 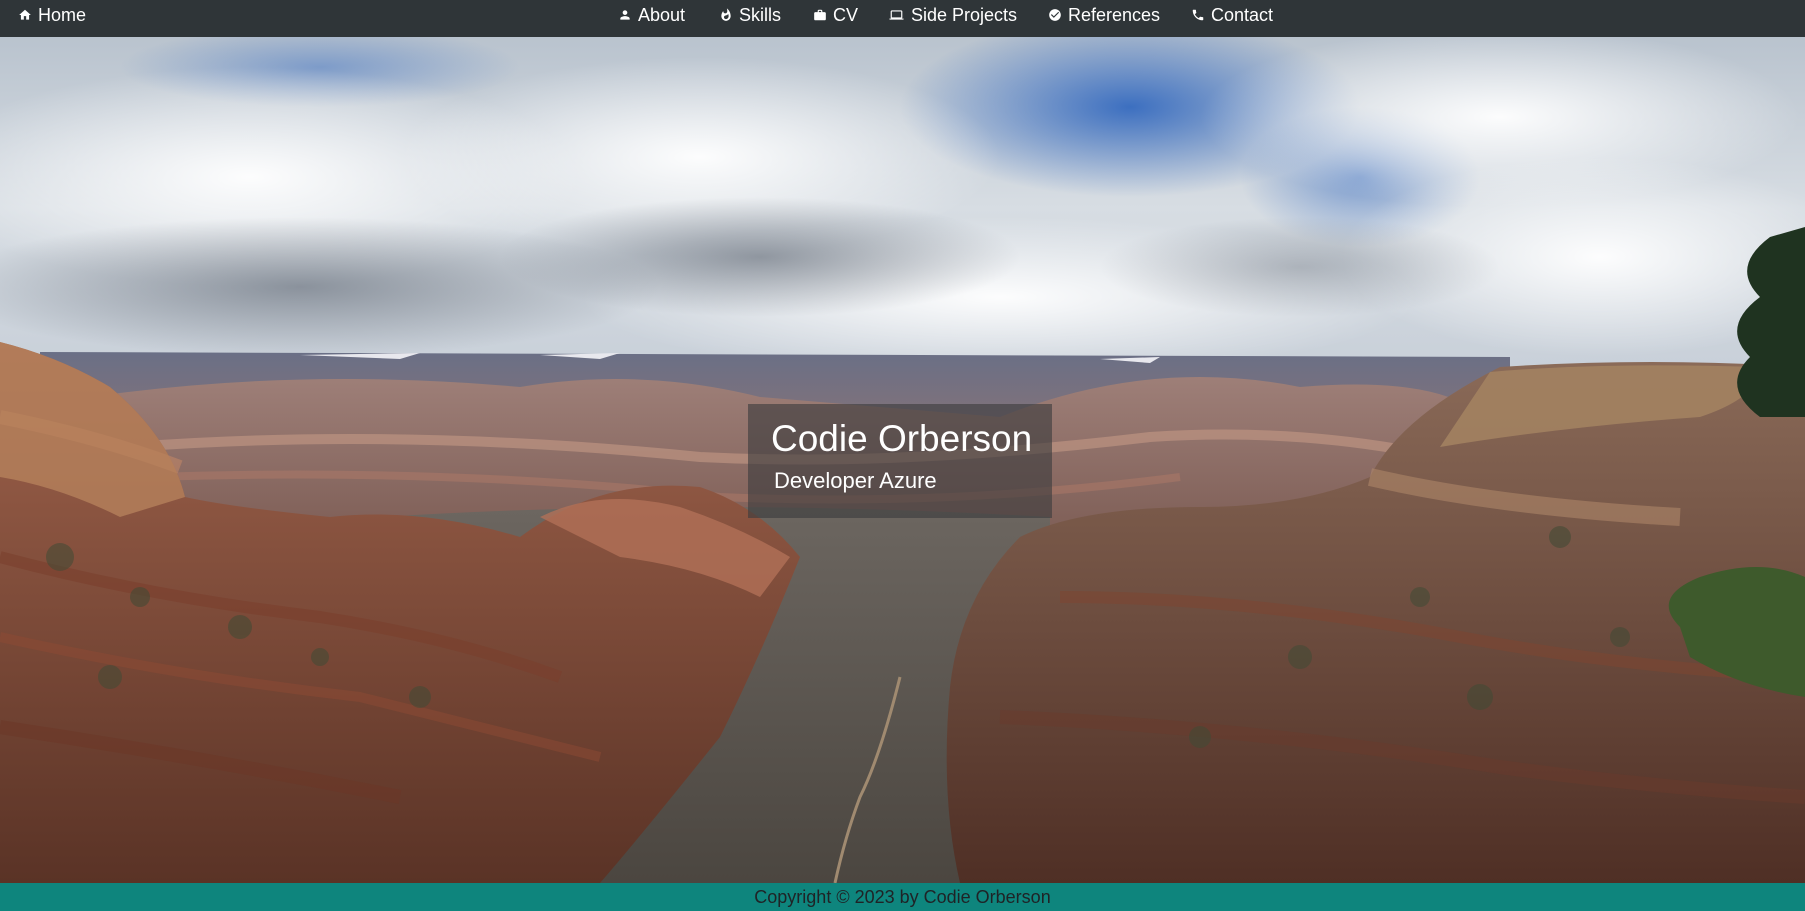 I want to click on nav-skills-link: Skills, so click(x=750, y=15).